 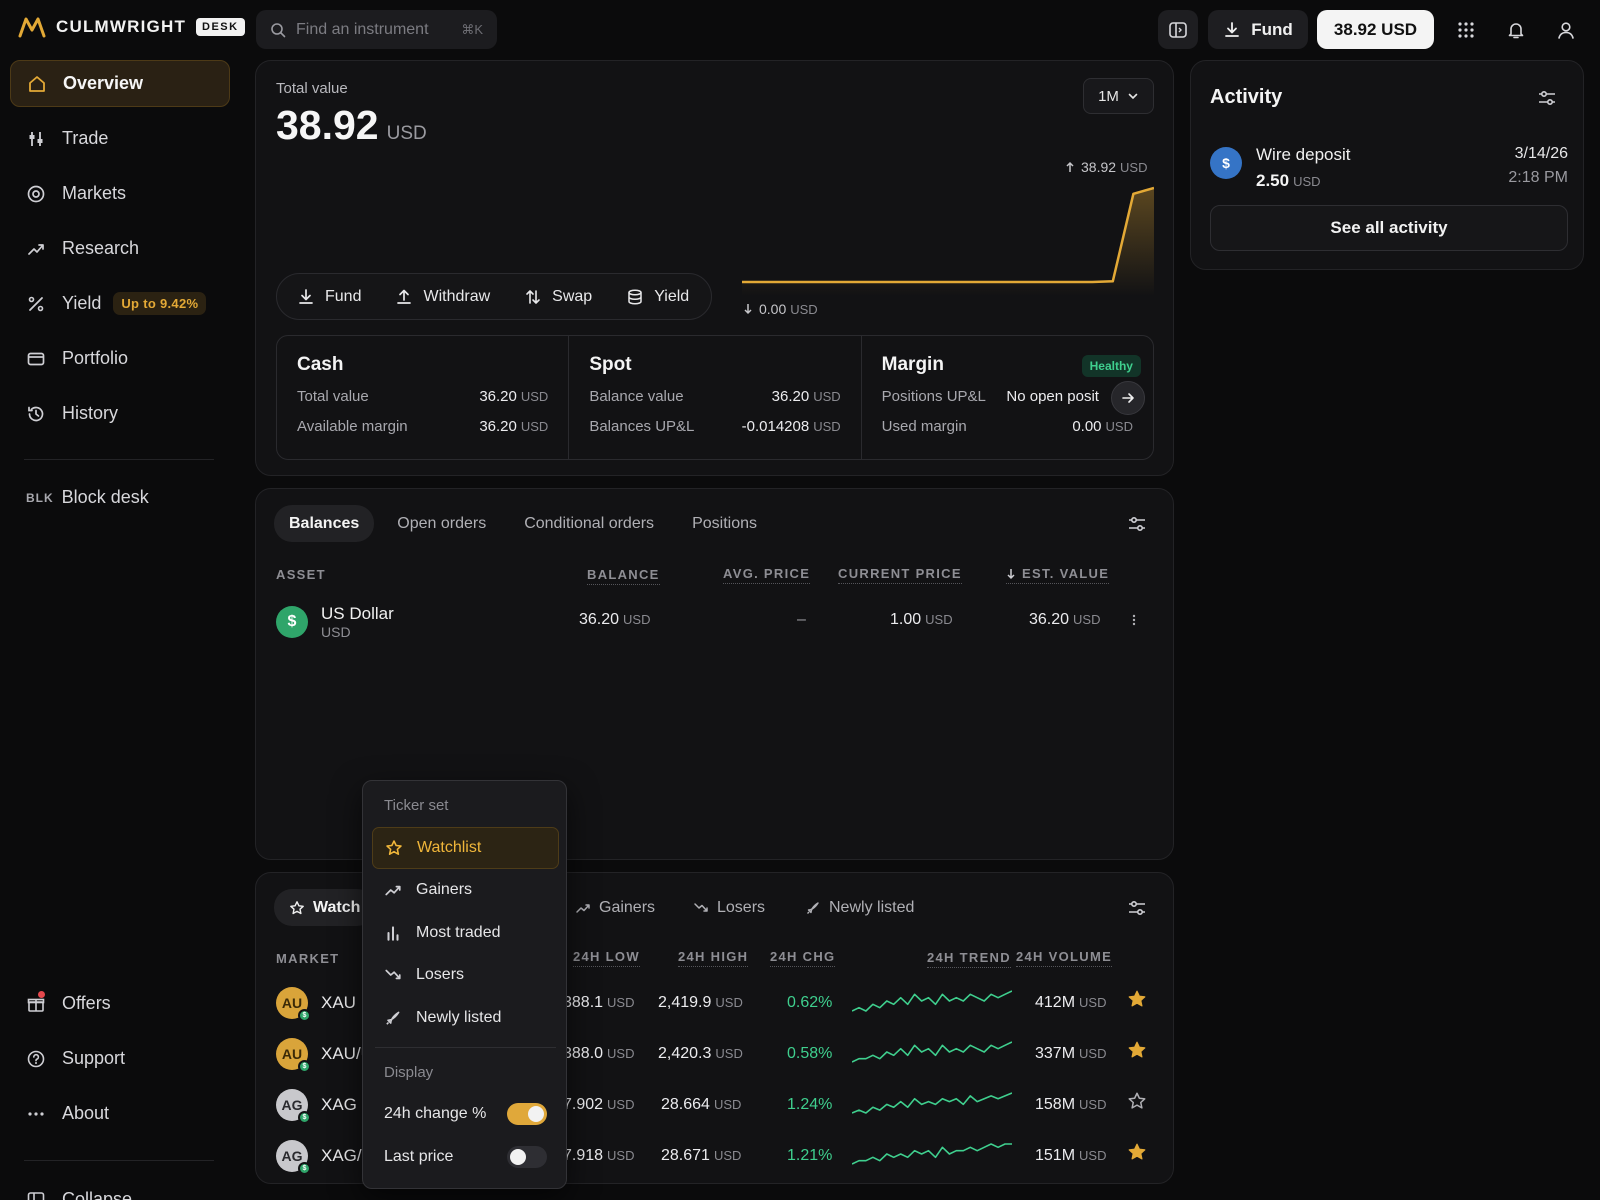 What do you see at coordinates (1258, 29) in the screenshot?
I see `fund-button: Fund` at bounding box center [1258, 29].